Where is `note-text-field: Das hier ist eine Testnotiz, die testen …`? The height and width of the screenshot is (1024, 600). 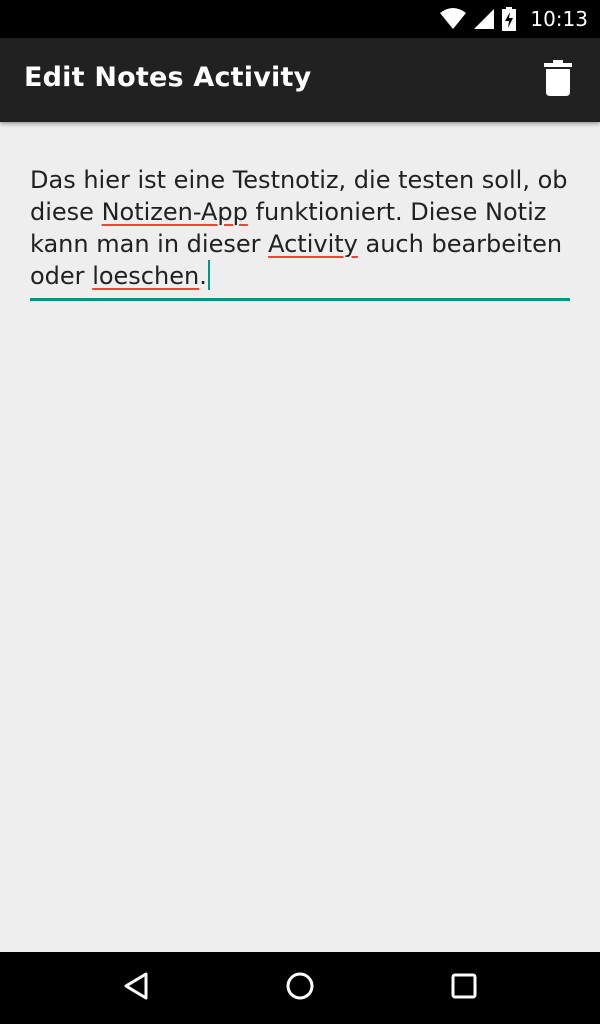 note-text-field: Das hier ist eine Testnotiz, die testen … is located at coordinates (300, 232).